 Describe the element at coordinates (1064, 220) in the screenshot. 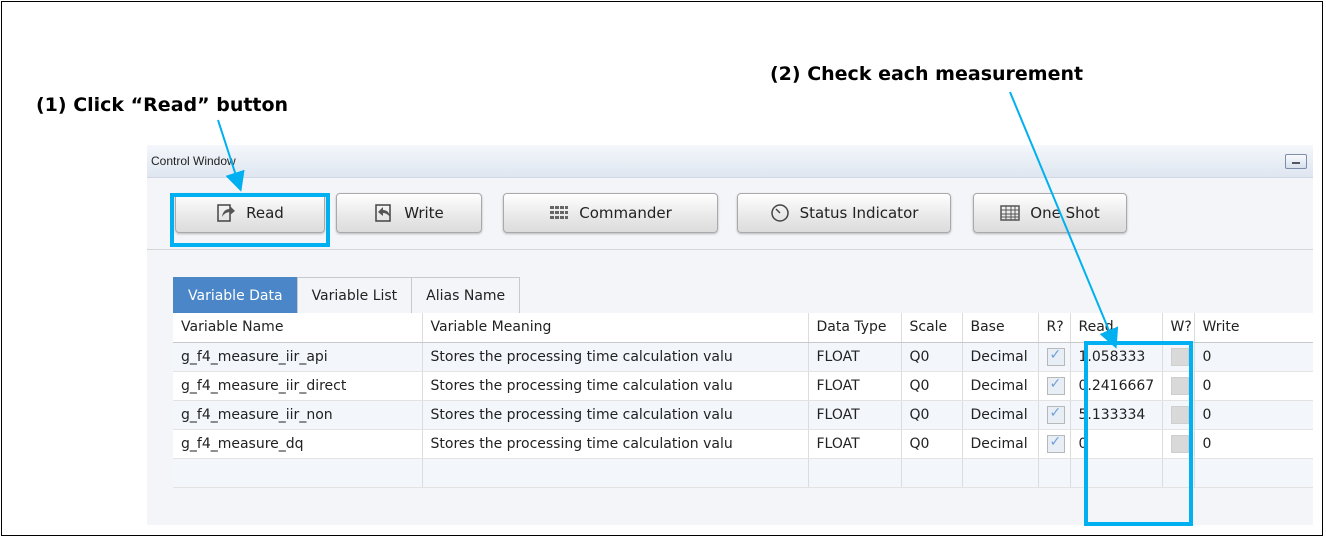

I see `arrow-to-read-column` at that location.